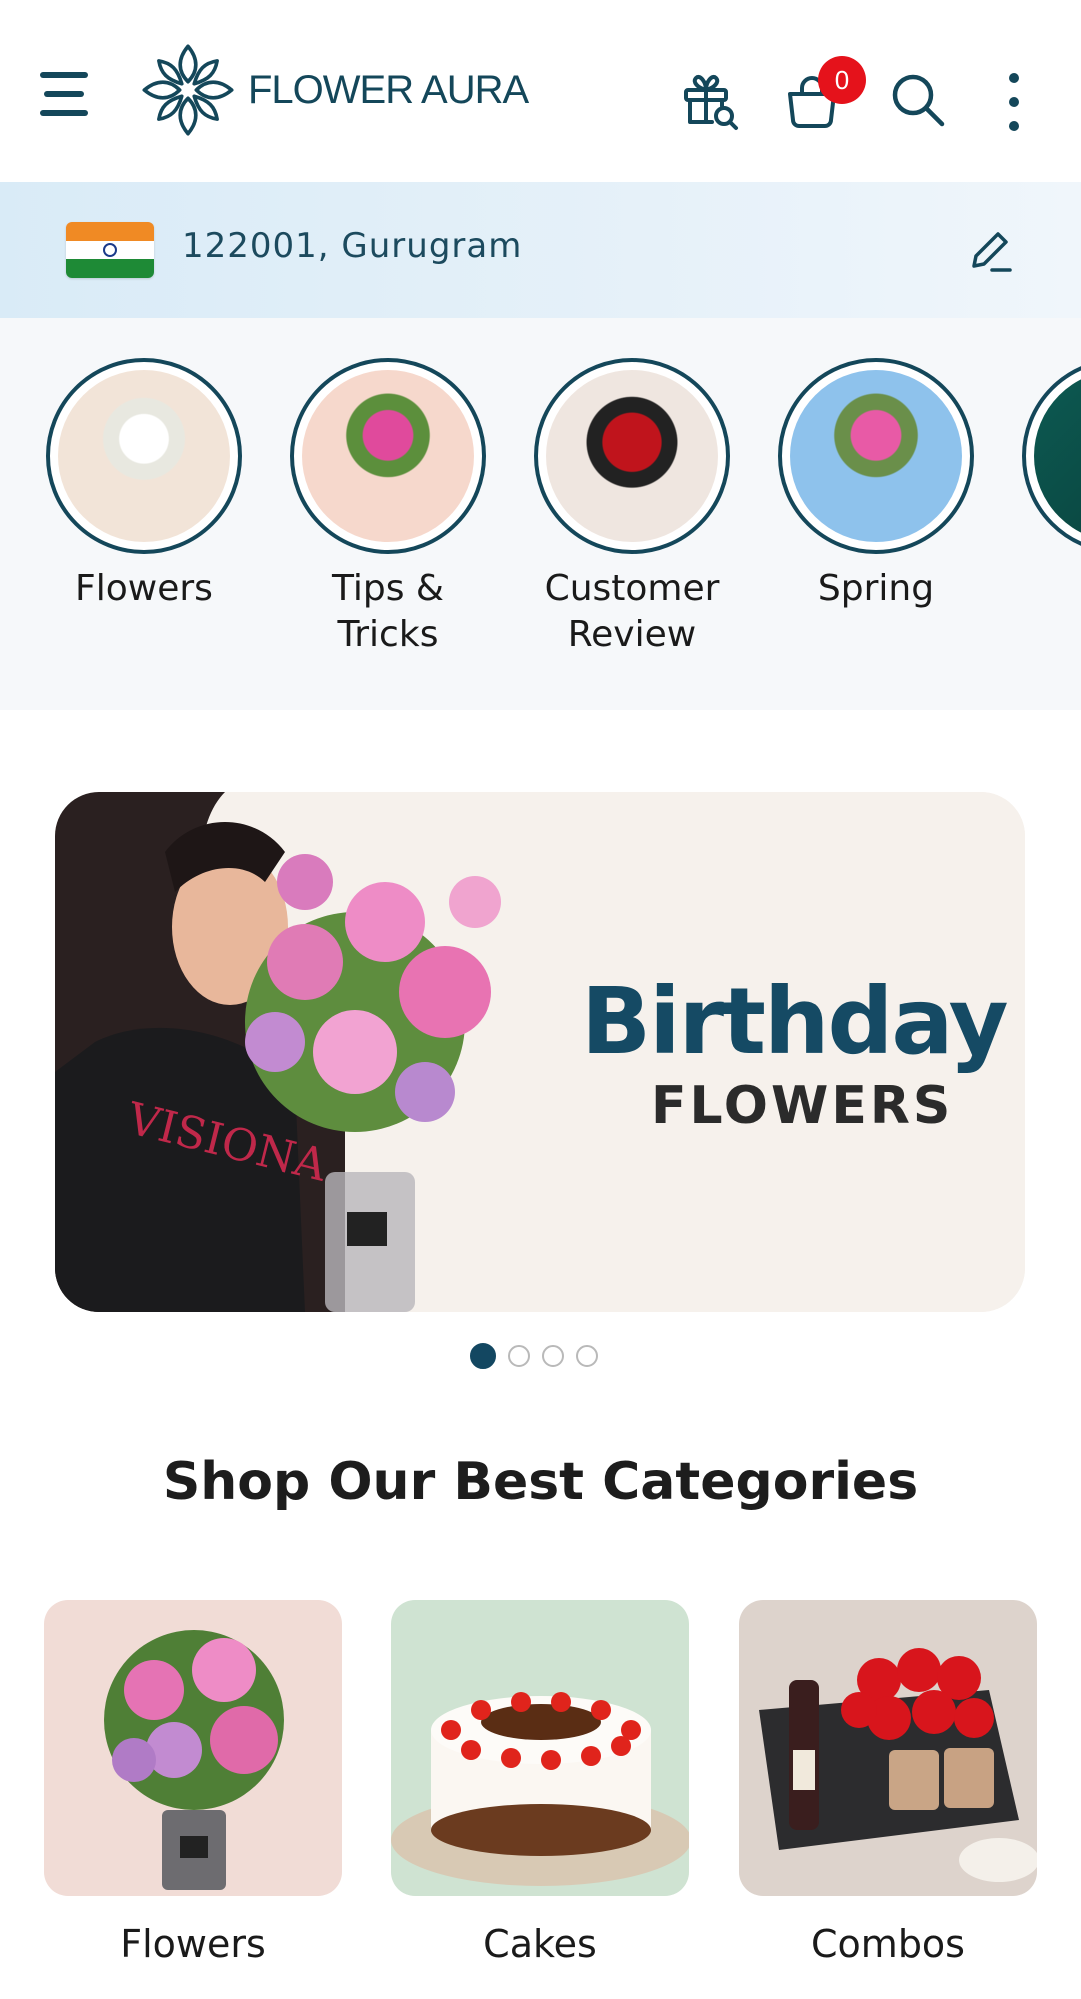 The height and width of the screenshot is (1999, 1081). I want to click on story-label: Tips & Tricks, so click(387, 611).